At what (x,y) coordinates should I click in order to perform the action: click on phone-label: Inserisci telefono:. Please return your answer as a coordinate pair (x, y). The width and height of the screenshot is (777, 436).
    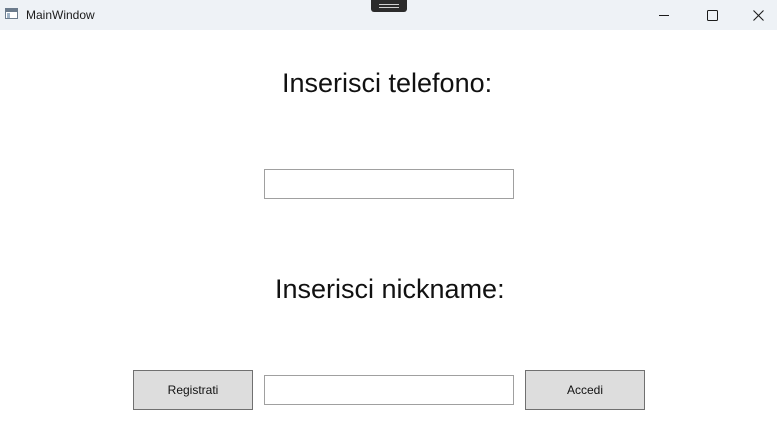
    Looking at the image, I should click on (387, 83).